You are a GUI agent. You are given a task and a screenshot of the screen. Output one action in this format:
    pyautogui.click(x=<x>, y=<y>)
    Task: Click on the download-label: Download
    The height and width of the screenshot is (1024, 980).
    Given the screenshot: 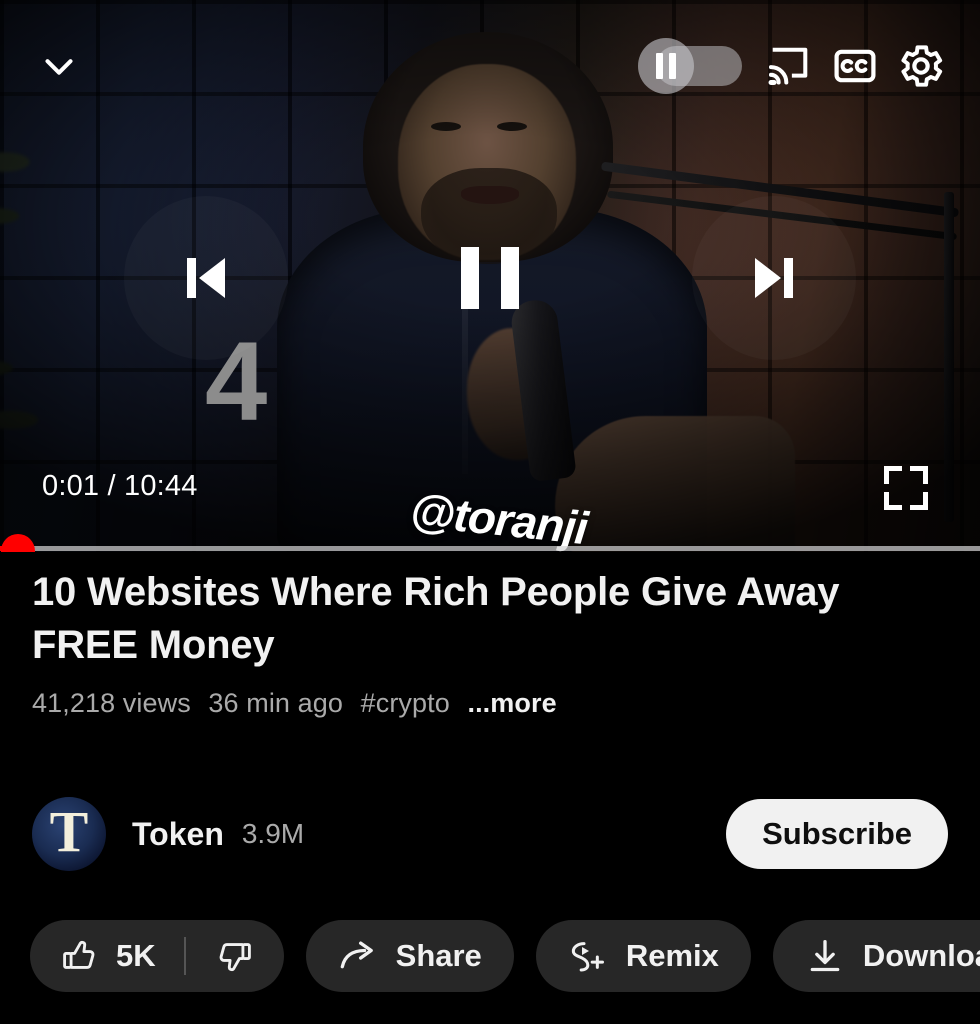 What is the action you would take?
    pyautogui.click(x=921, y=955)
    